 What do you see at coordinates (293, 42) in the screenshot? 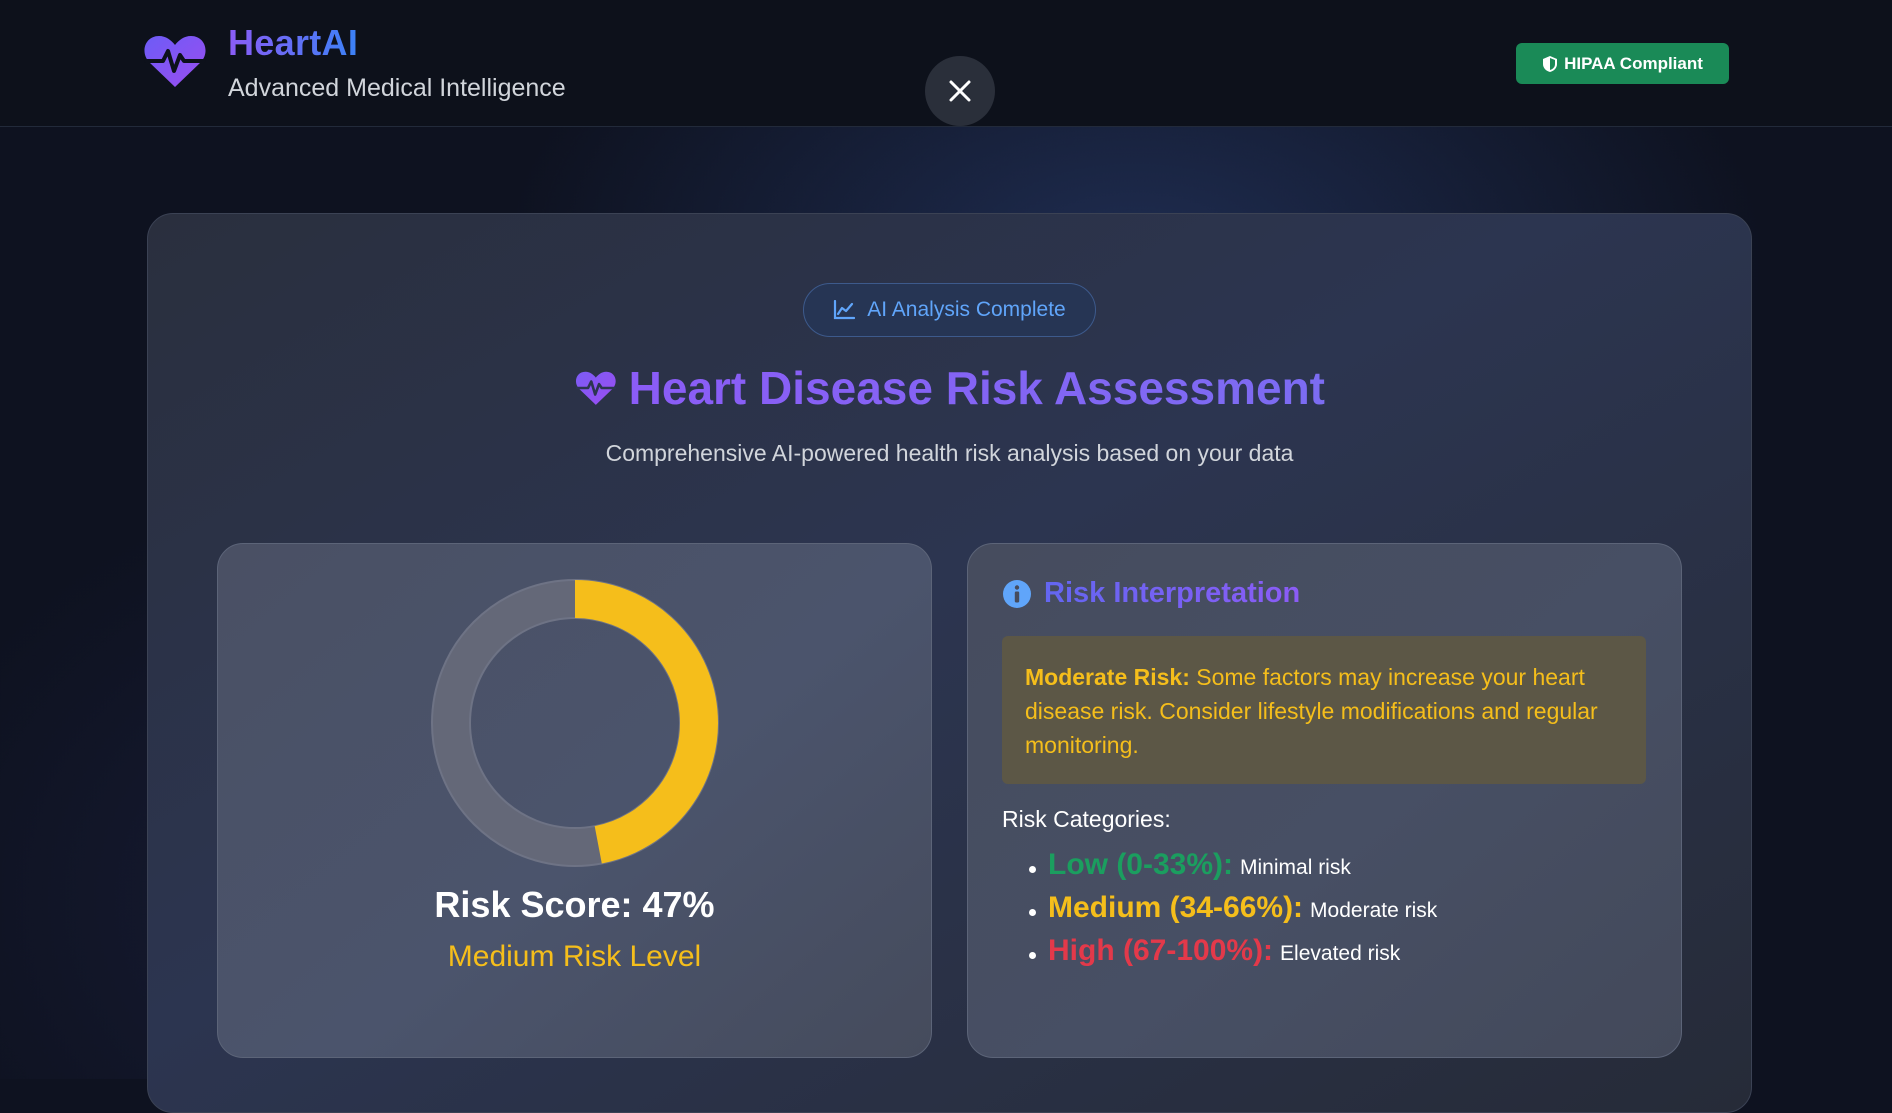
I see `app-name: HeartAI` at bounding box center [293, 42].